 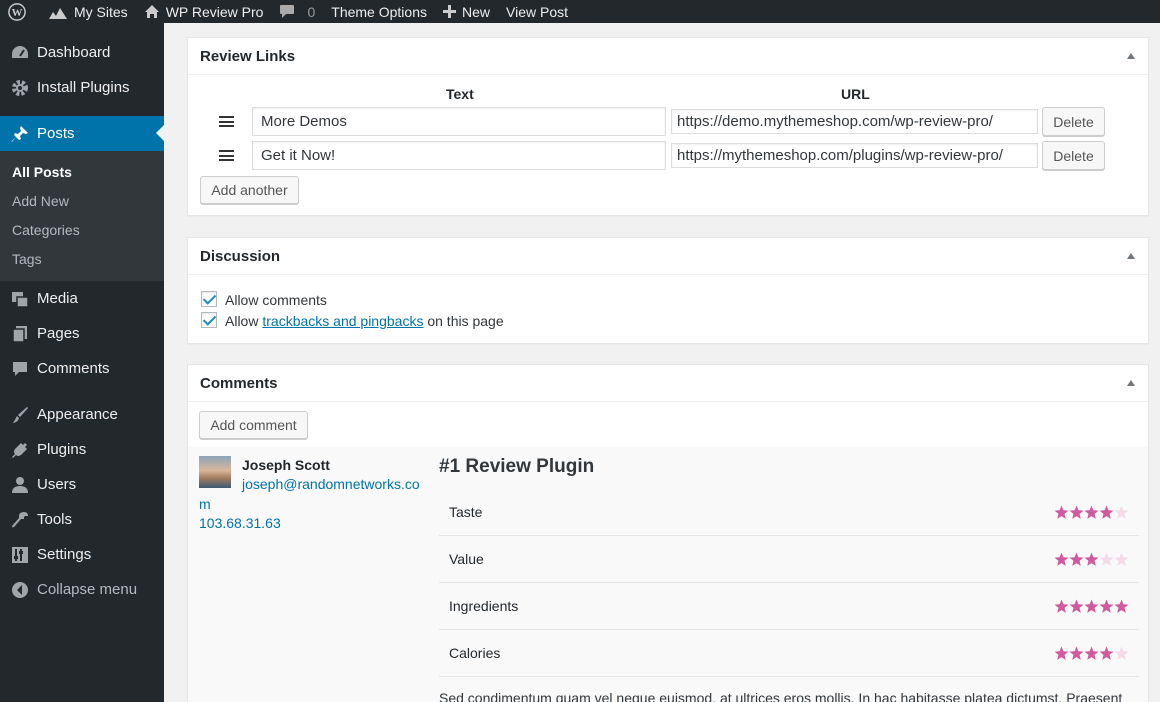 I want to click on sidebar-item-dashboard: Dashboard, so click(x=82, y=52).